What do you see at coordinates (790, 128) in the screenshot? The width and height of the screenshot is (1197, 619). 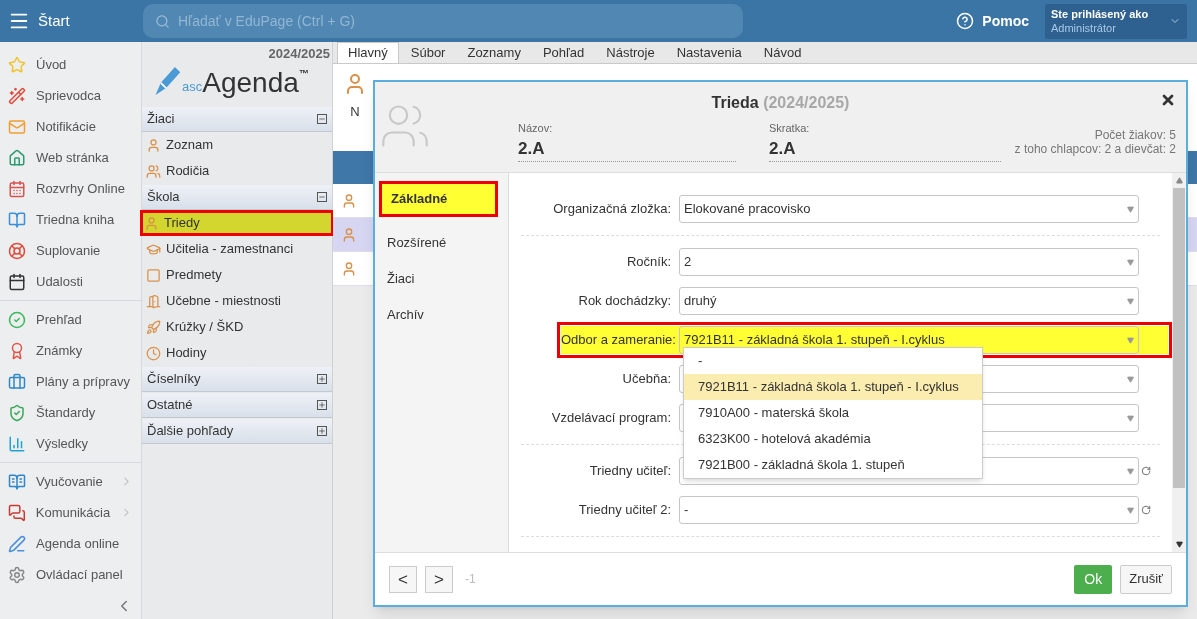 I see `field-label: Skratka:` at bounding box center [790, 128].